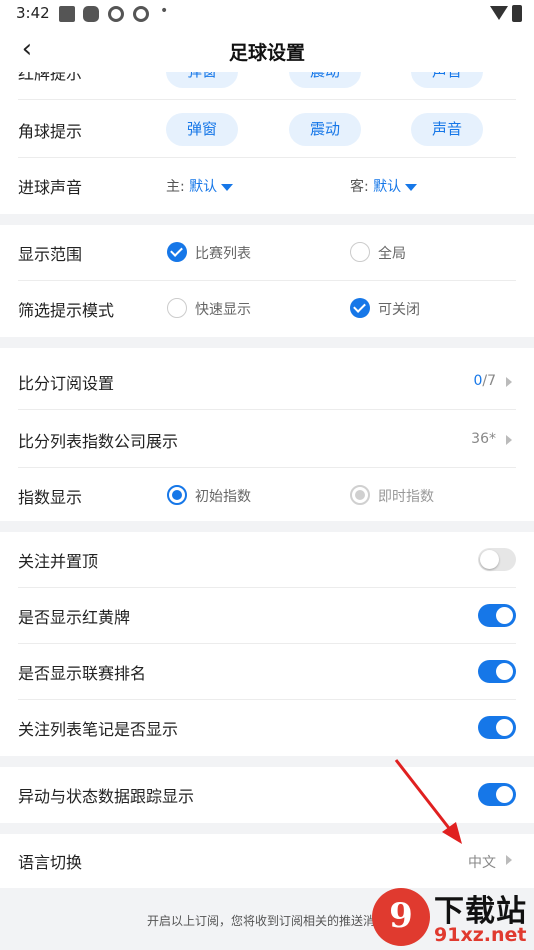 The image size is (534, 950). Describe the element at coordinates (177, 252) in the screenshot. I see `match-list-checkbox` at that location.